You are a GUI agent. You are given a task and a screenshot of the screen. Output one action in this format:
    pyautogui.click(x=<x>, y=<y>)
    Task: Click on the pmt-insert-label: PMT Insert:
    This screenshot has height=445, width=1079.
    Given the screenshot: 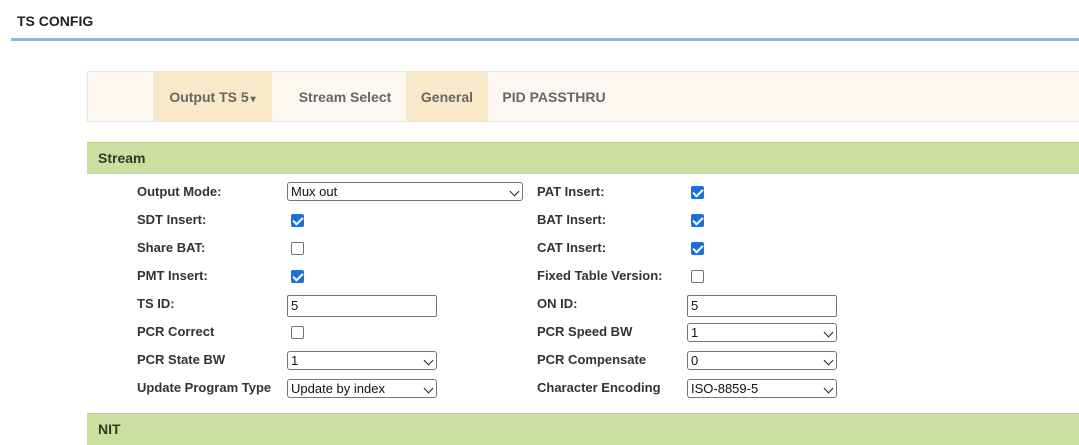 What is the action you would take?
    pyautogui.click(x=172, y=275)
    